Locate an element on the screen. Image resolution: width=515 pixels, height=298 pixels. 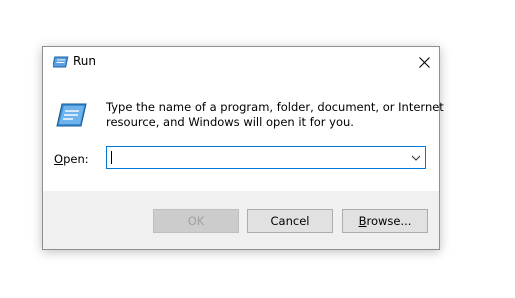
cancel-button: Cancel is located at coordinates (290, 221).